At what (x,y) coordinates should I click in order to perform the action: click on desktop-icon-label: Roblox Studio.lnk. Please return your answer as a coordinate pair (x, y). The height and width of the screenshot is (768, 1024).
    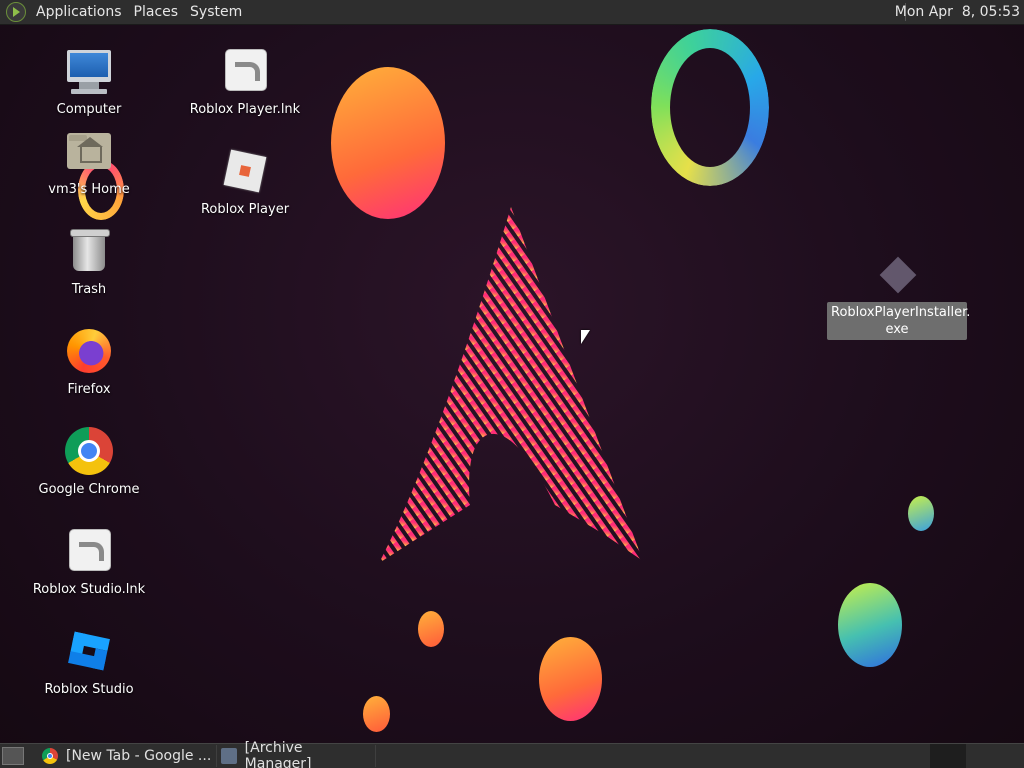
    Looking at the image, I should click on (89, 589).